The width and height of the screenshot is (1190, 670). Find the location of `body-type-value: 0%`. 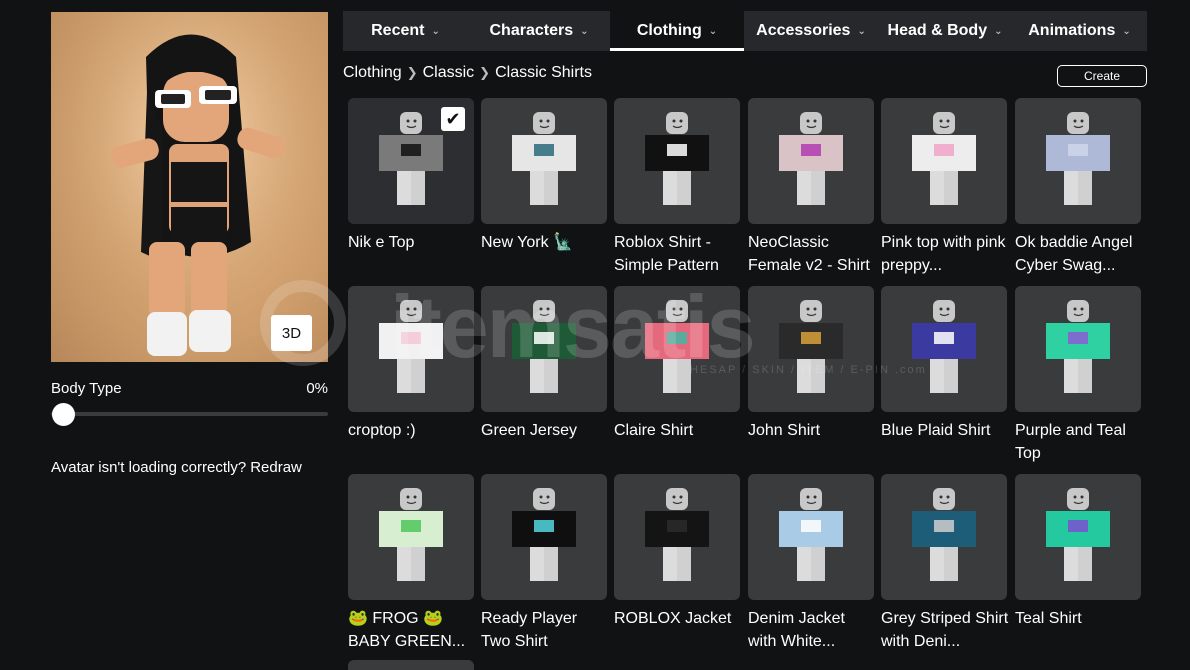

body-type-value: 0% is located at coordinates (317, 388).